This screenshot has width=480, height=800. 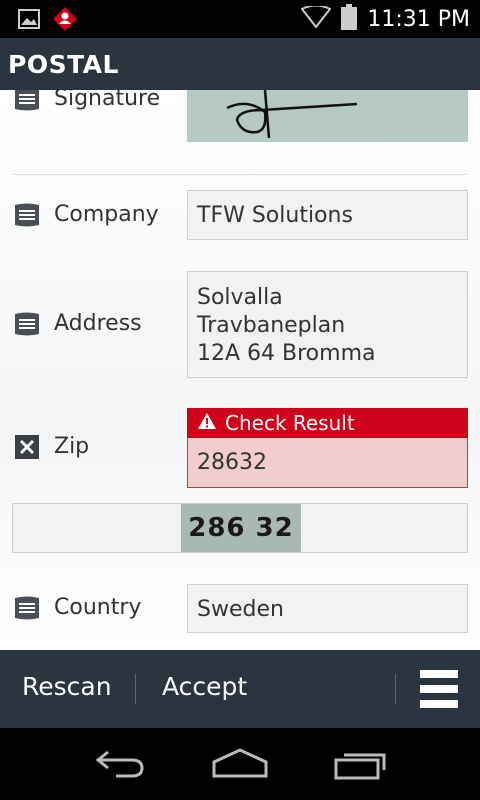 I want to click on action-bar: Rescan Accept, so click(x=240, y=689).